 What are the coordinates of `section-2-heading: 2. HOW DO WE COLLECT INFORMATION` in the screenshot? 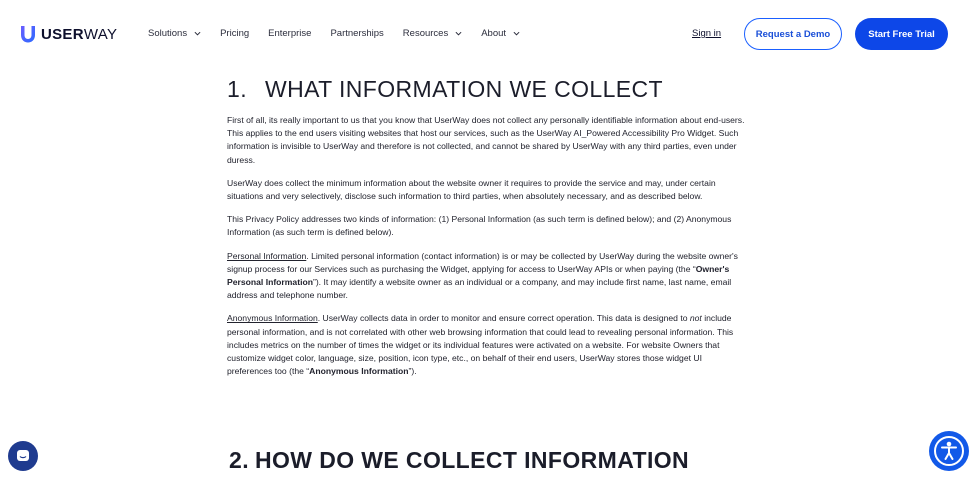 It's located at (459, 460).